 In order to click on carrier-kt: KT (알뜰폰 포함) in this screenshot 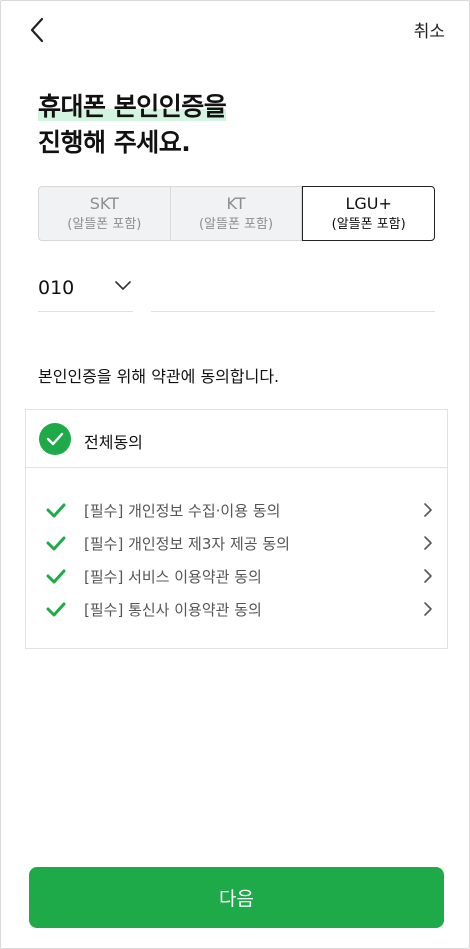, I will do `click(236, 213)`.